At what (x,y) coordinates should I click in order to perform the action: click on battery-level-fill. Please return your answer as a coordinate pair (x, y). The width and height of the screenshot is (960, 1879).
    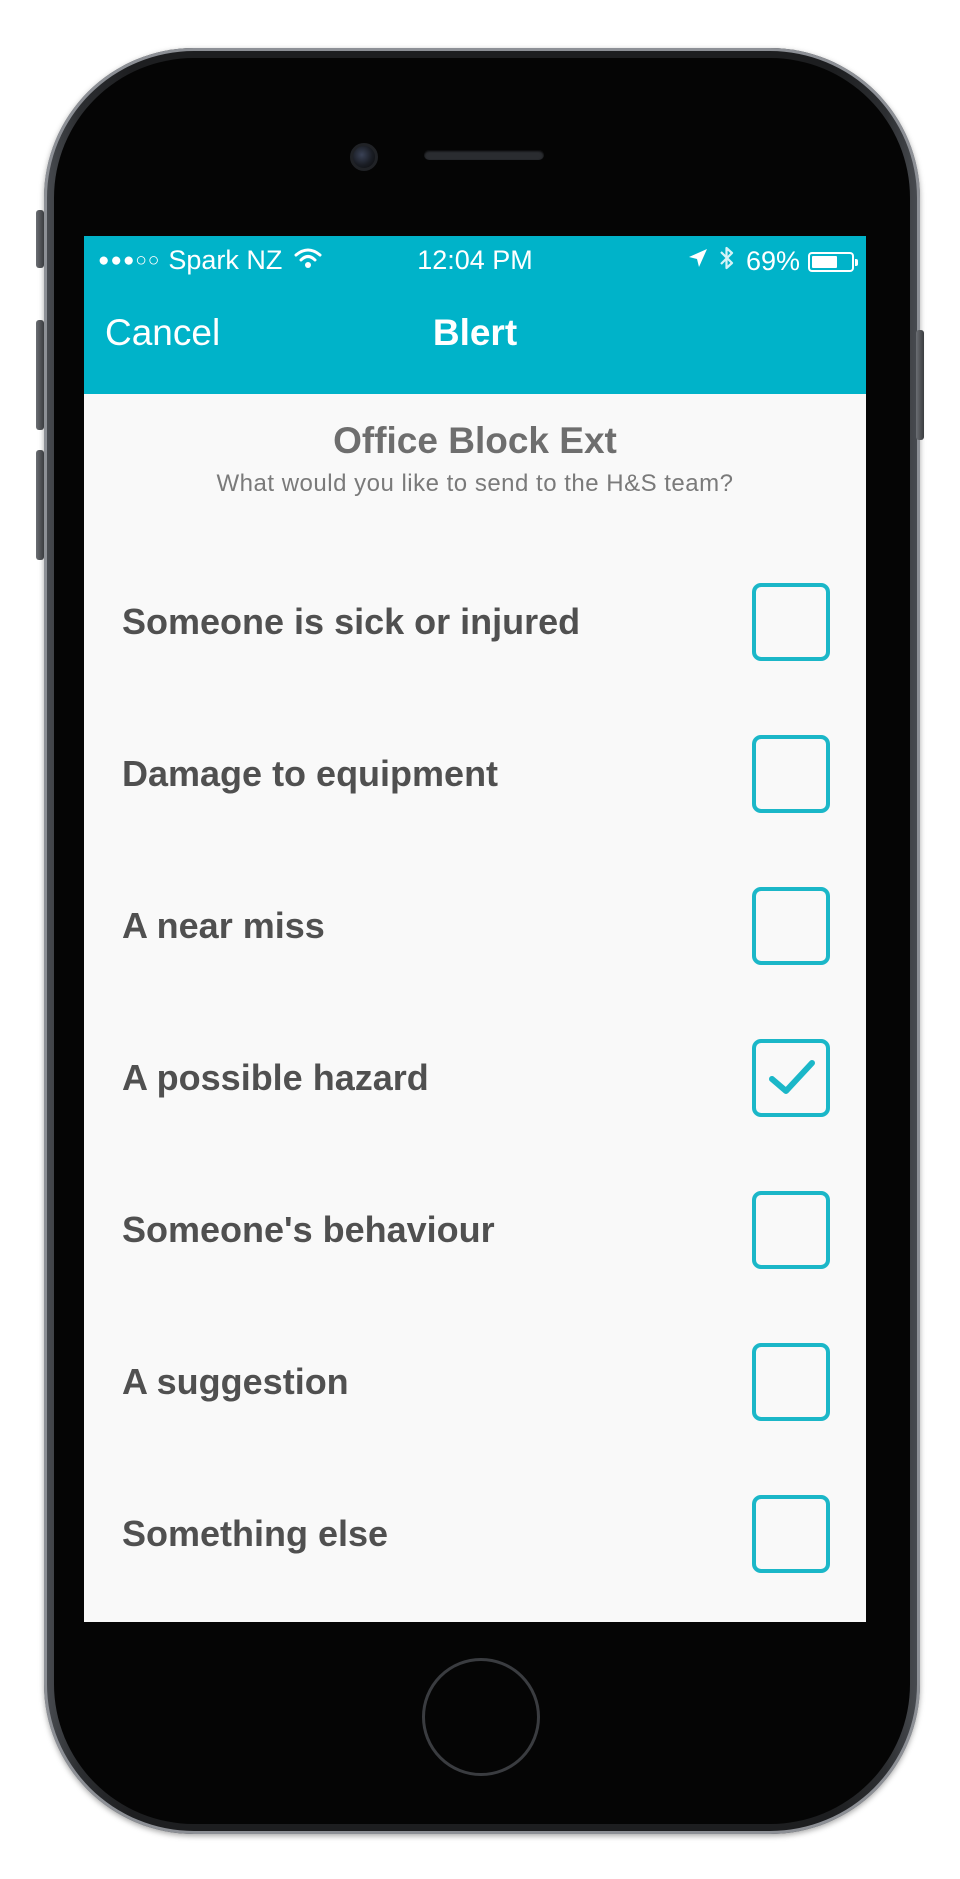
    Looking at the image, I should click on (824, 261).